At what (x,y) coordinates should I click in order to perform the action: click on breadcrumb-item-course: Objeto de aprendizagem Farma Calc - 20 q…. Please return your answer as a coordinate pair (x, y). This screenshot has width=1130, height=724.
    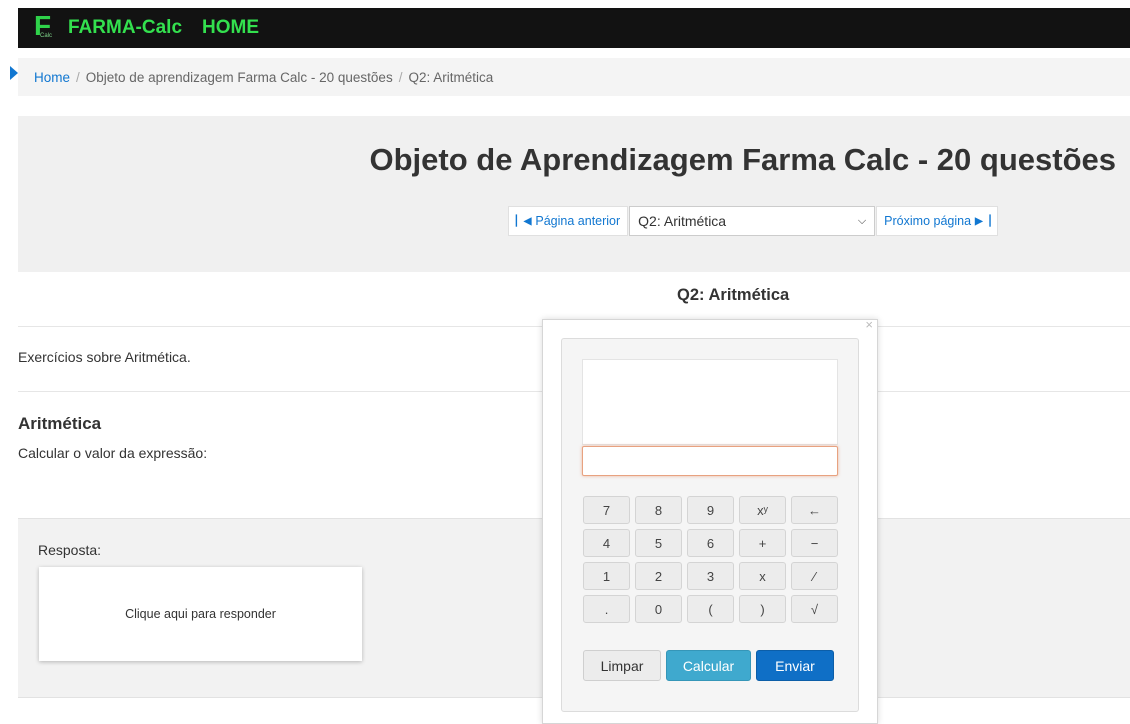
    Looking at the image, I should click on (239, 77).